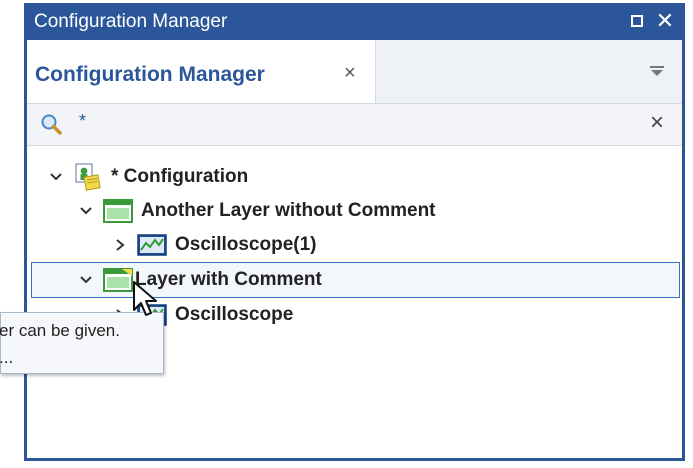 Image resolution: width=693 pixels, height=468 pixels. I want to click on tree-item-oscilloscope-1: Oscilloscope(1), so click(215, 245).